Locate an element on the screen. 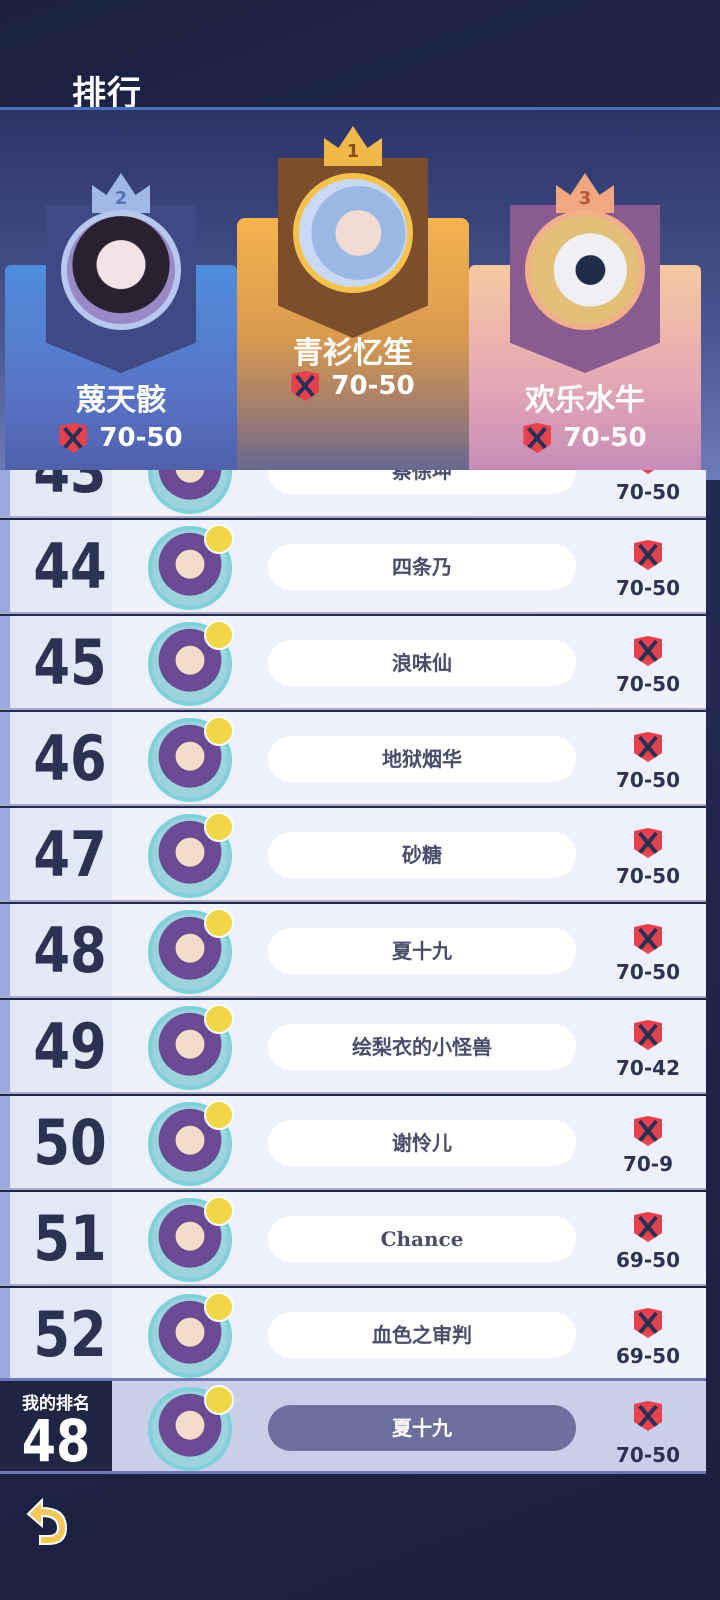 This screenshot has height=1600, width=720. rank-number: 49 is located at coordinates (70, 1046).